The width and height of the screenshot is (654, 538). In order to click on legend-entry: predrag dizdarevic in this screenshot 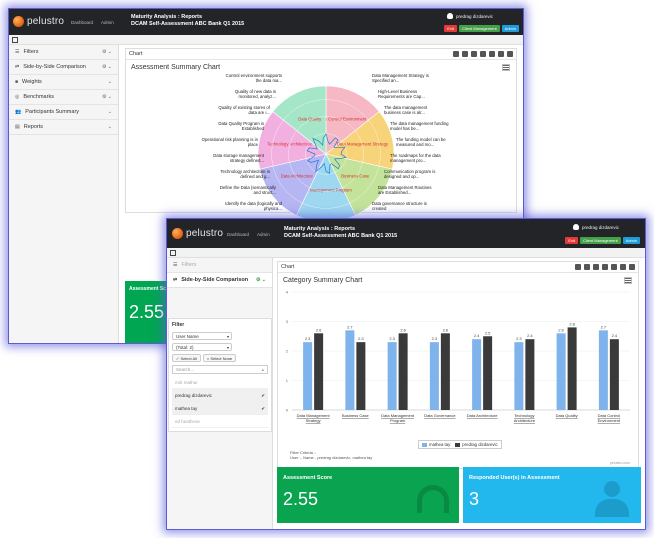, I will do `click(479, 444)`.